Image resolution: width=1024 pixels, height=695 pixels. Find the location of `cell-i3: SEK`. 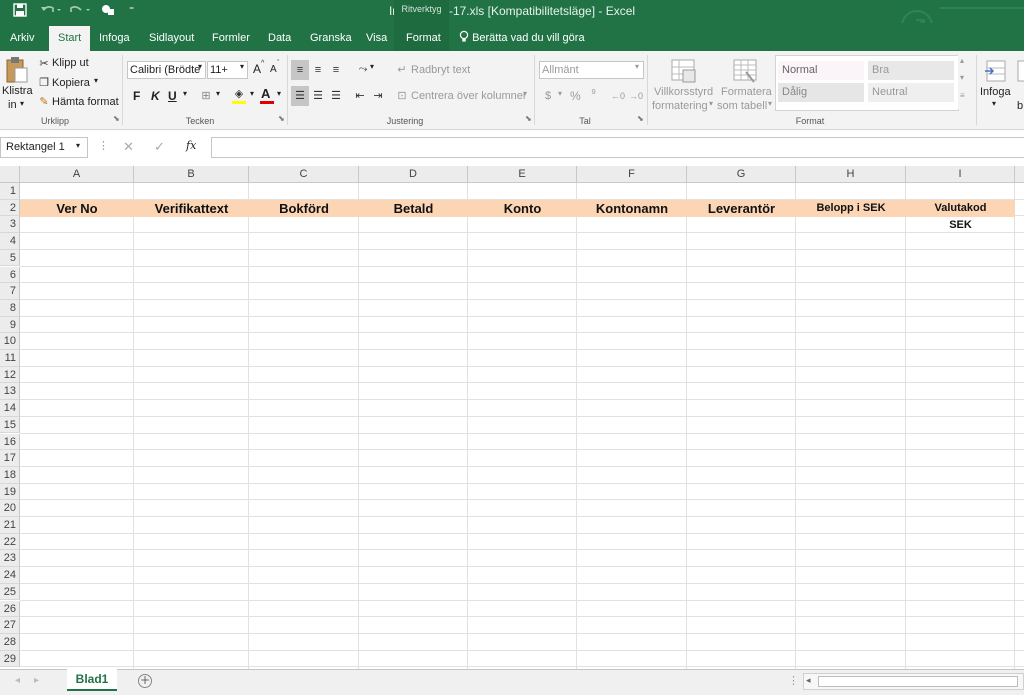

cell-i3: SEK is located at coordinates (960, 225).